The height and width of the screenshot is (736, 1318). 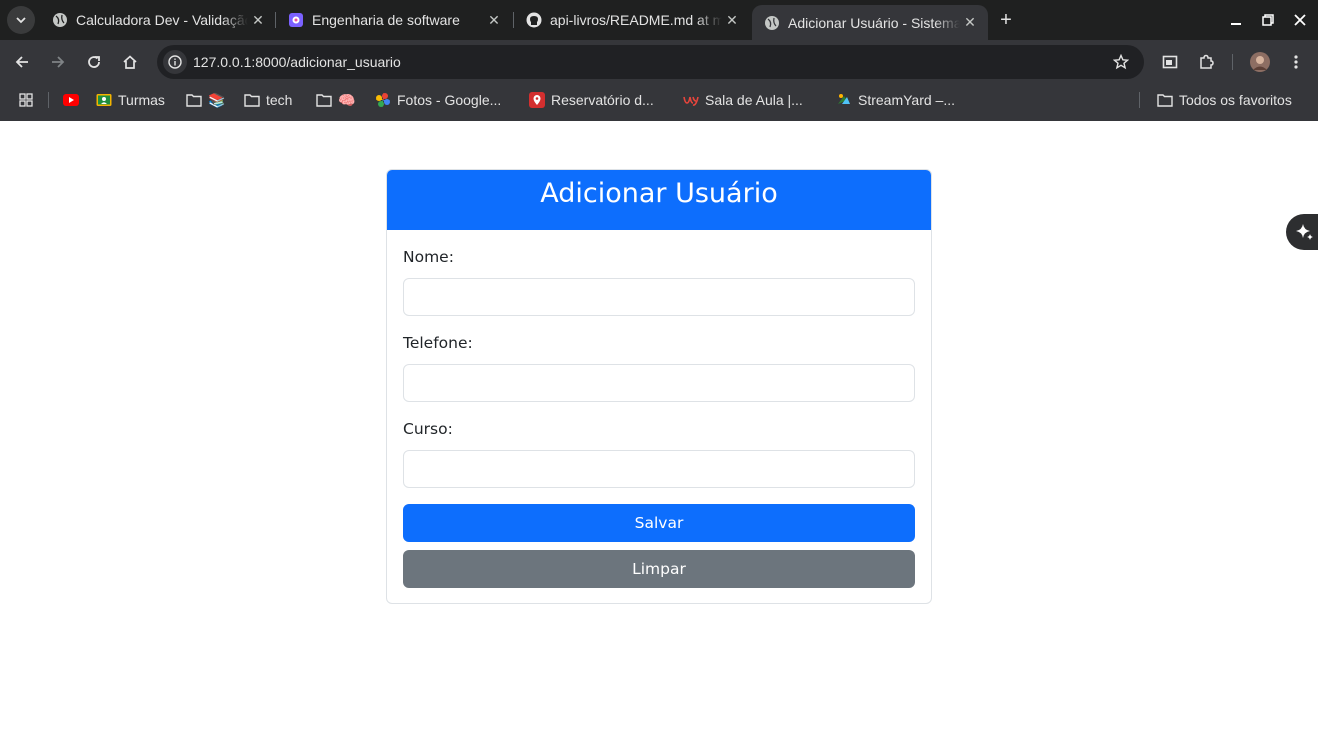 What do you see at coordinates (1236, 20) in the screenshot?
I see `minimize-button` at bounding box center [1236, 20].